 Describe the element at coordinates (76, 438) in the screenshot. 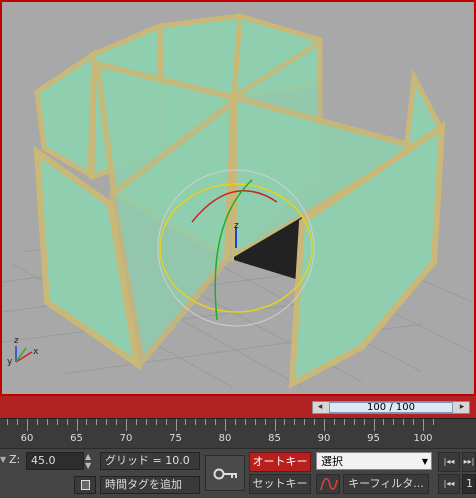

I see `ruler-frame-label: 65` at that location.